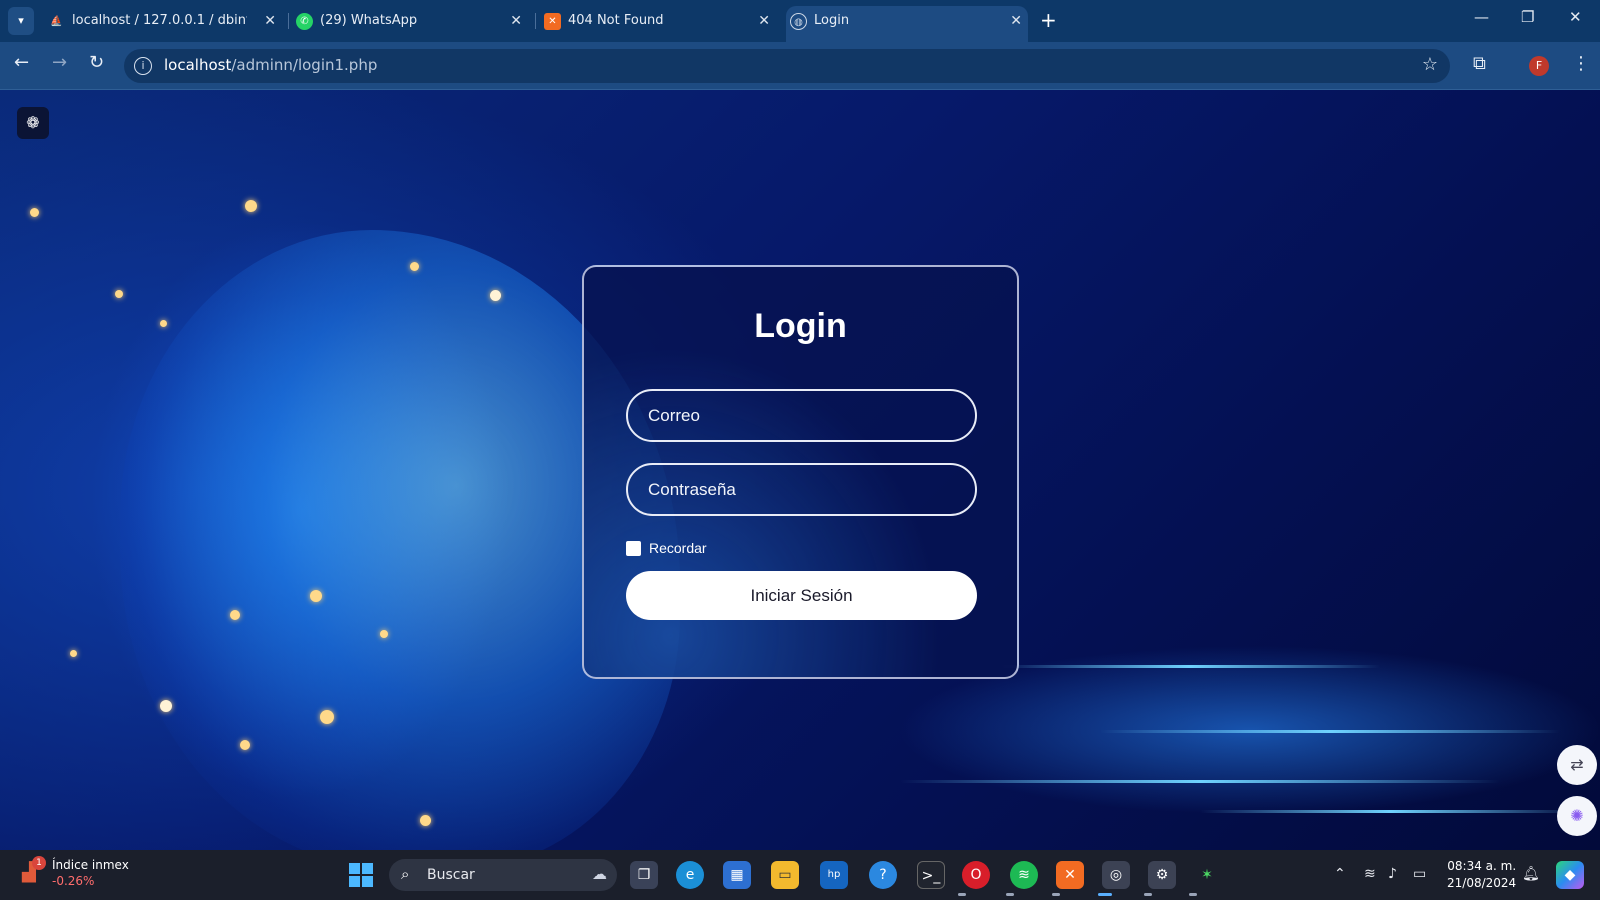  I want to click on login-card: Login Recordar Iniciar Sesión, so click(800, 472).